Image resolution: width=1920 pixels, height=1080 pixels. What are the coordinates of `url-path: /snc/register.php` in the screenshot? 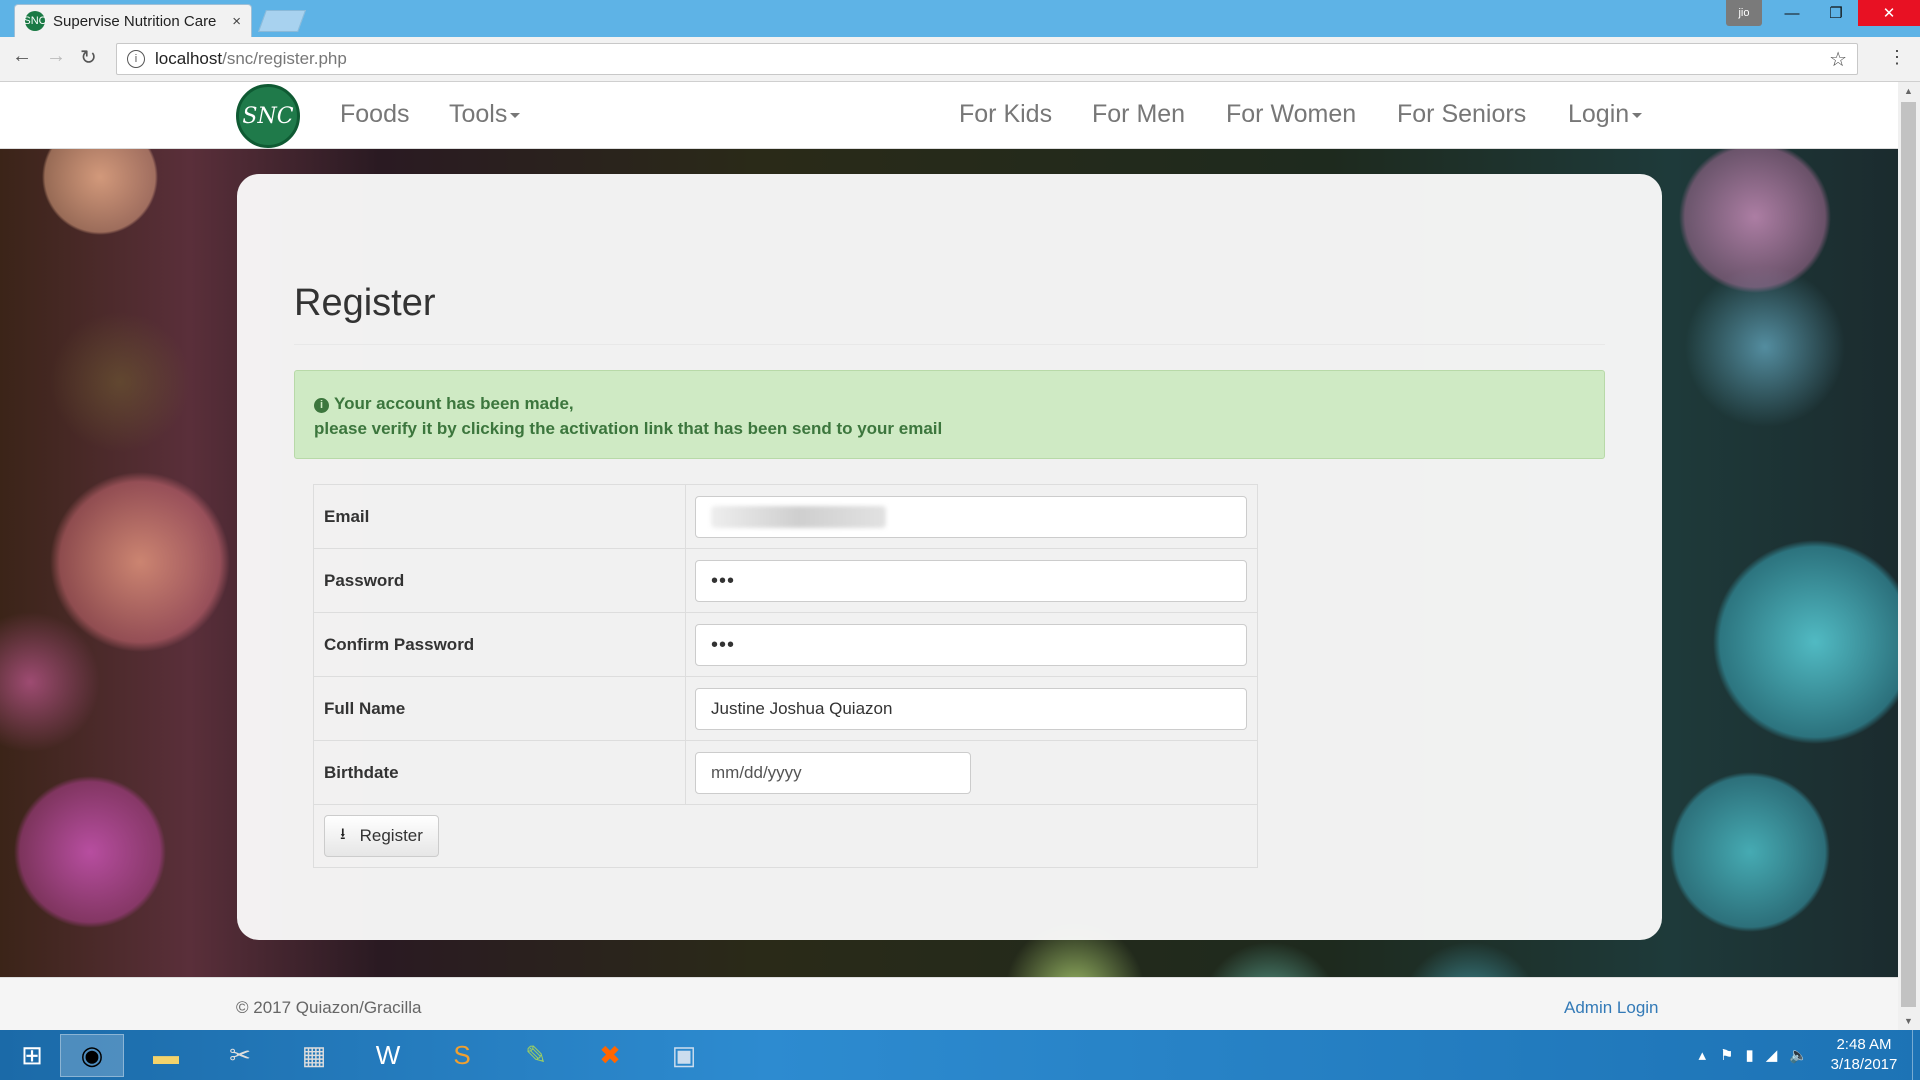 It's located at (284, 58).